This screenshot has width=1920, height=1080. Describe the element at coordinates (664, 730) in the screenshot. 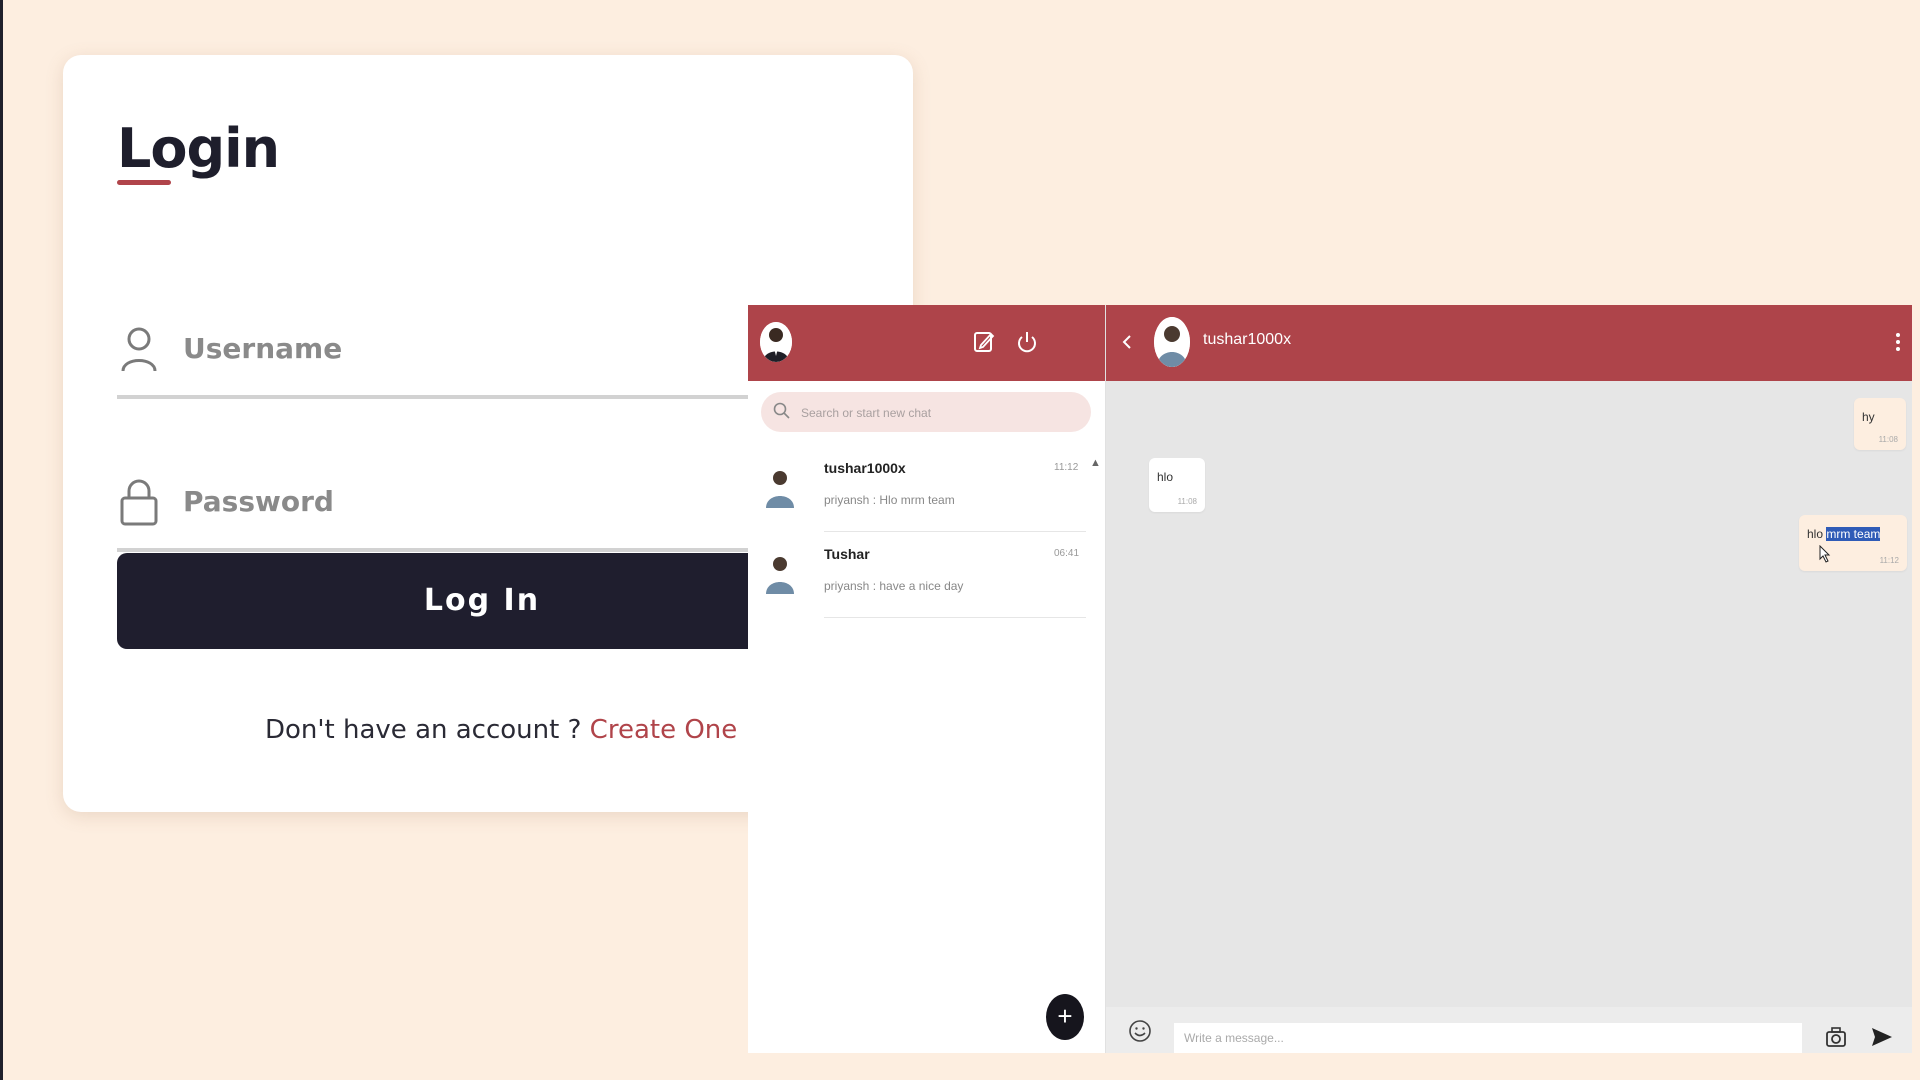

I see `create-account-link: Create One` at that location.